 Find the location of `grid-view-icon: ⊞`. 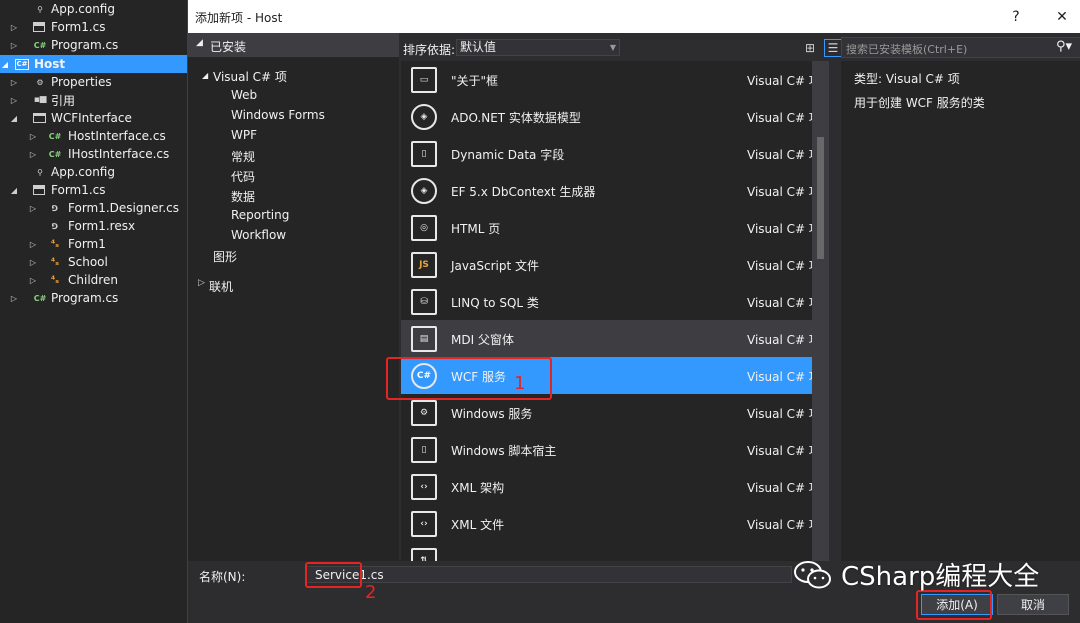

grid-view-icon: ⊞ is located at coordinates (810, 48).